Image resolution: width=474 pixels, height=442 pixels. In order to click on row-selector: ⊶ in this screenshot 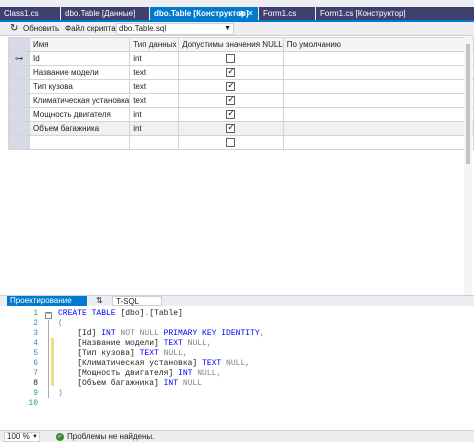, I will do `click(19, 58)`.